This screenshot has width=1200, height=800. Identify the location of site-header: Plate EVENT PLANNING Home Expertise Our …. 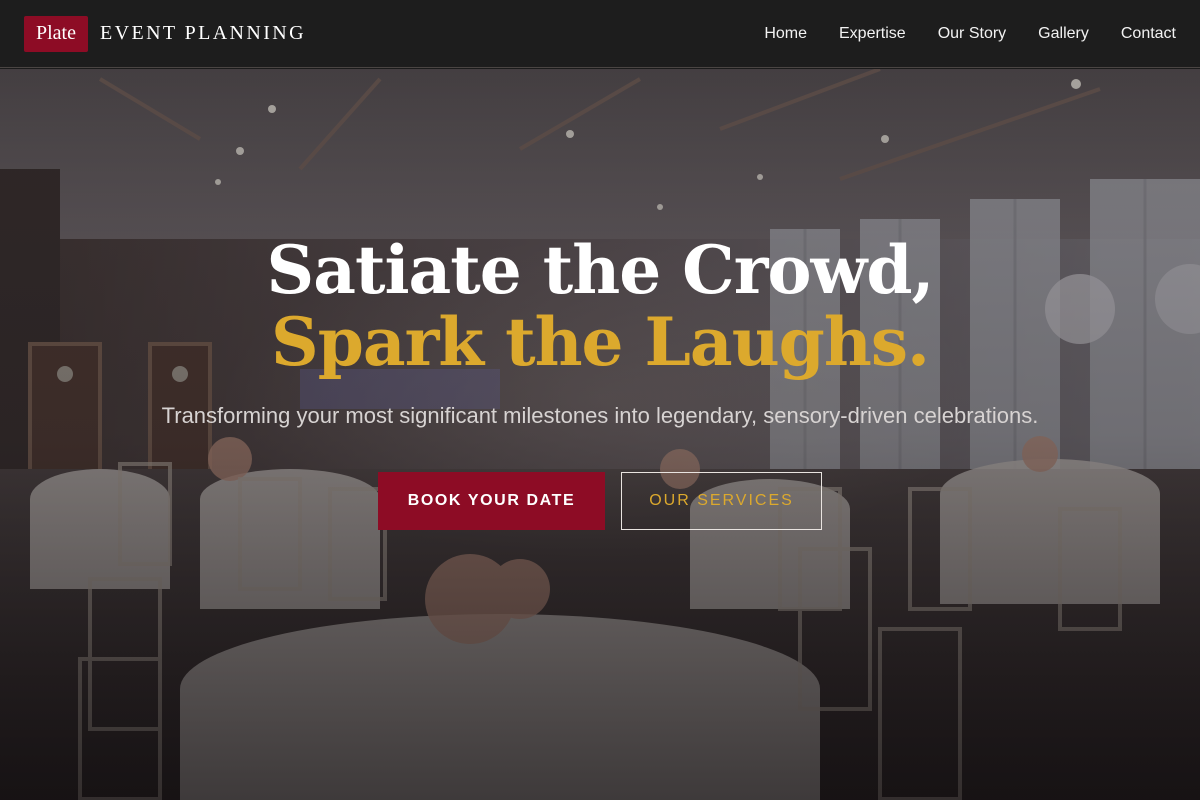
(600, 34).